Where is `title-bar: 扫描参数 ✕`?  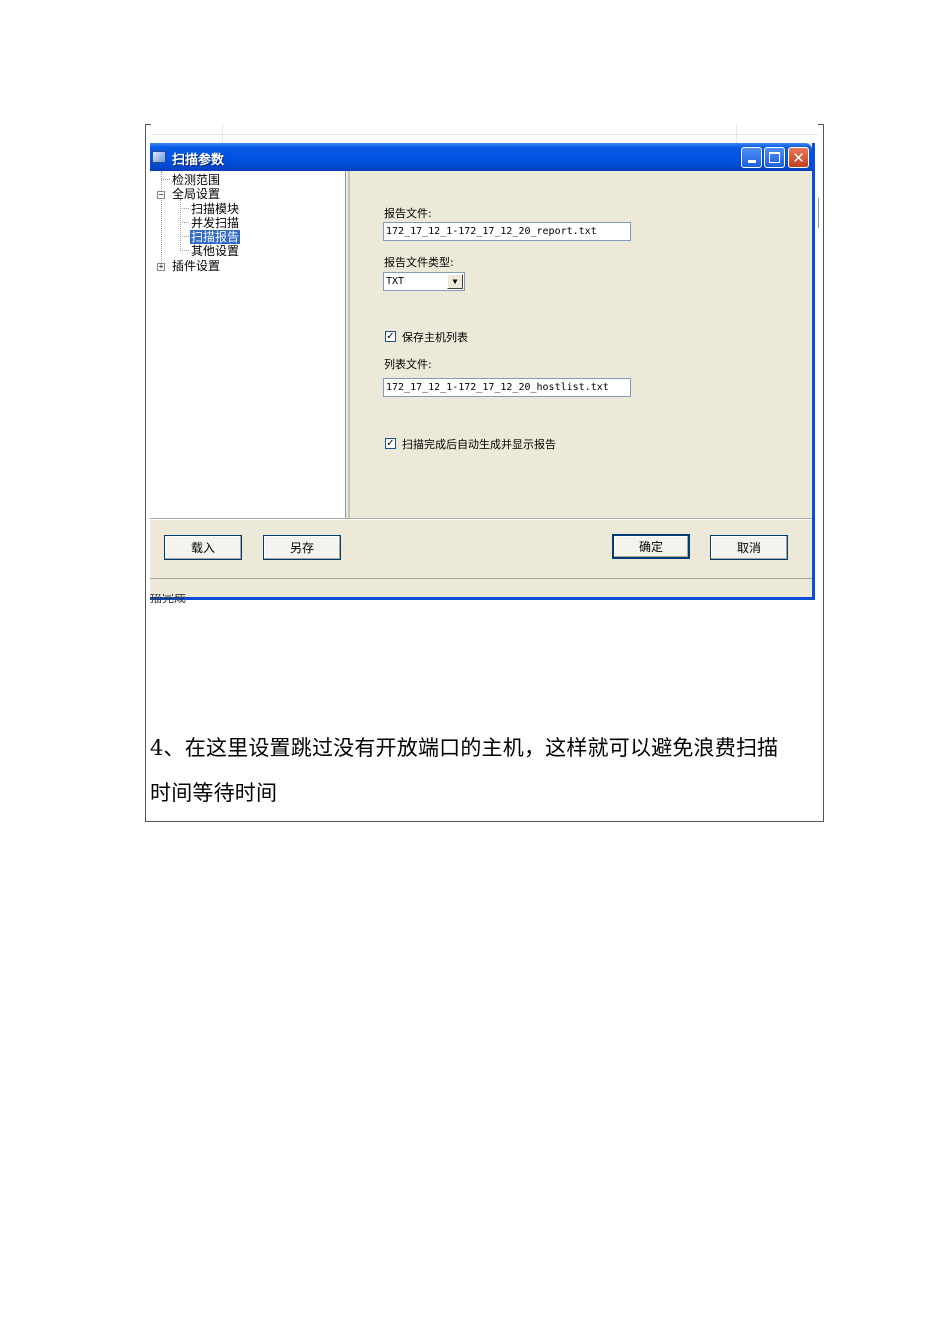 title-bar: 扫描参数 ✕ is located at coordinates (481, 157).